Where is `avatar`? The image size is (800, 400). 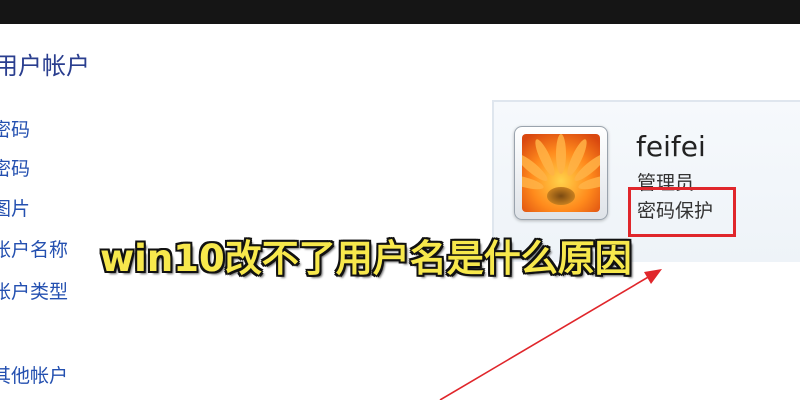
avatar is located at coordinates (561, 173).